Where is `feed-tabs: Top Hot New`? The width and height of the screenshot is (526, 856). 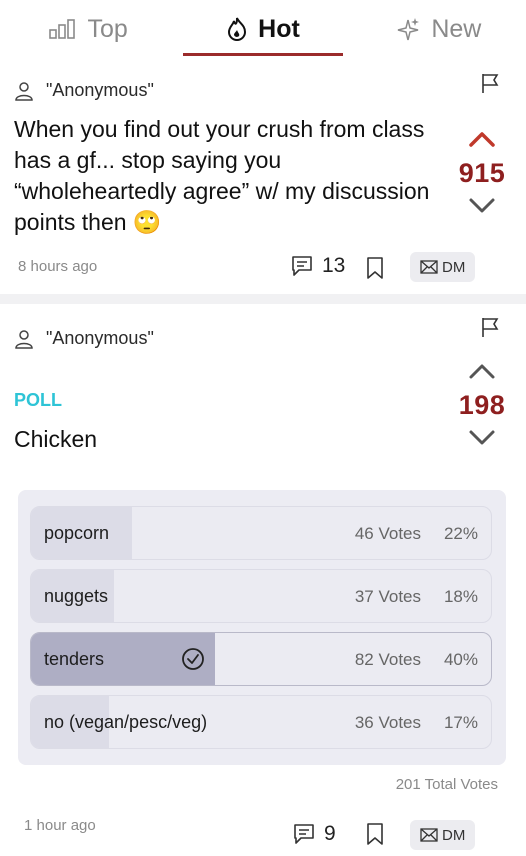
feed-tabs: Top Hot New is located at coordinates (263, 29).